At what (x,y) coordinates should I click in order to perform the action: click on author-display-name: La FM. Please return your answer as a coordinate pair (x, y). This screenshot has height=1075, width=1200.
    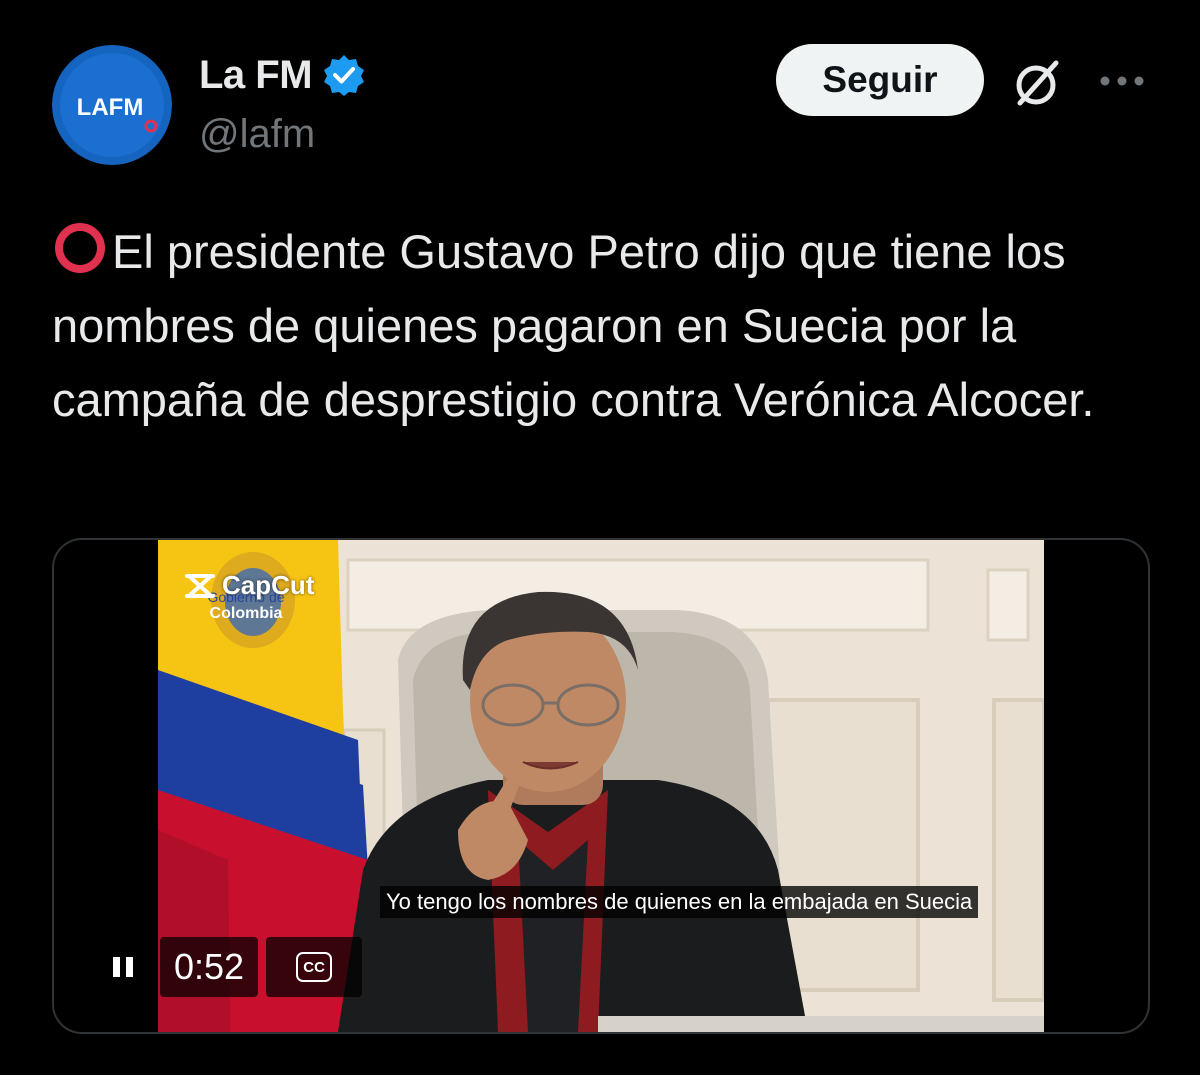
    Looking at the image, I should click on (256, 75).